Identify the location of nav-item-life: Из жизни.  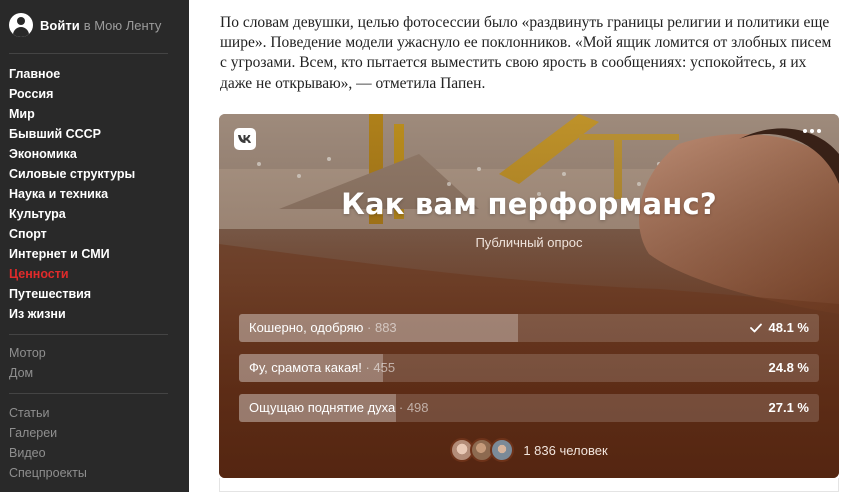
(72, 314).